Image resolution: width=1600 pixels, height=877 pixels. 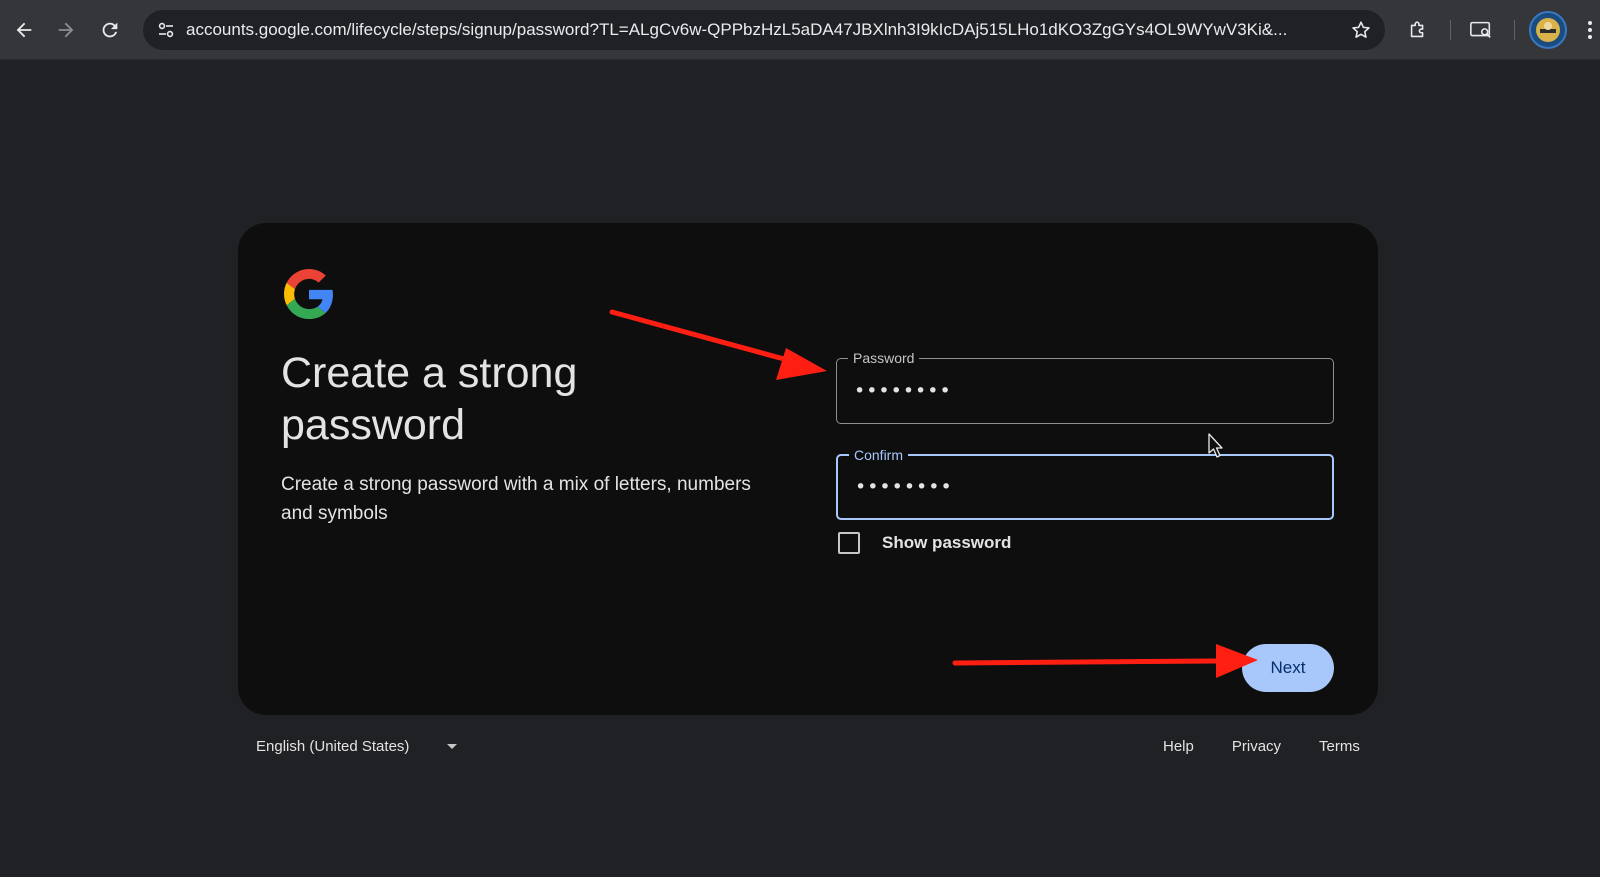 I want to click on puzzle-icon, so click(x=1417, y=29).